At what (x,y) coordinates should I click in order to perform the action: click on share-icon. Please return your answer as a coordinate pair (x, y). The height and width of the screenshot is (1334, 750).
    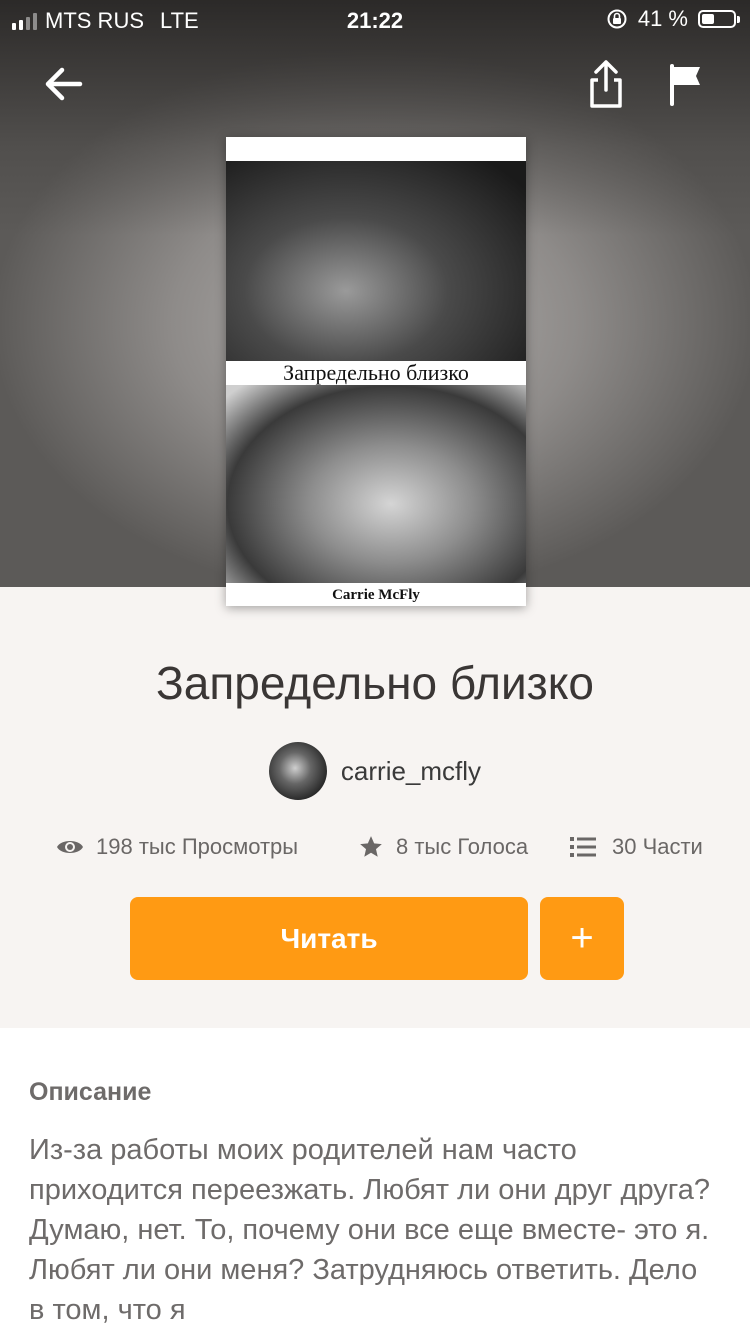
    Looking at the image, I should click on (606, 84).